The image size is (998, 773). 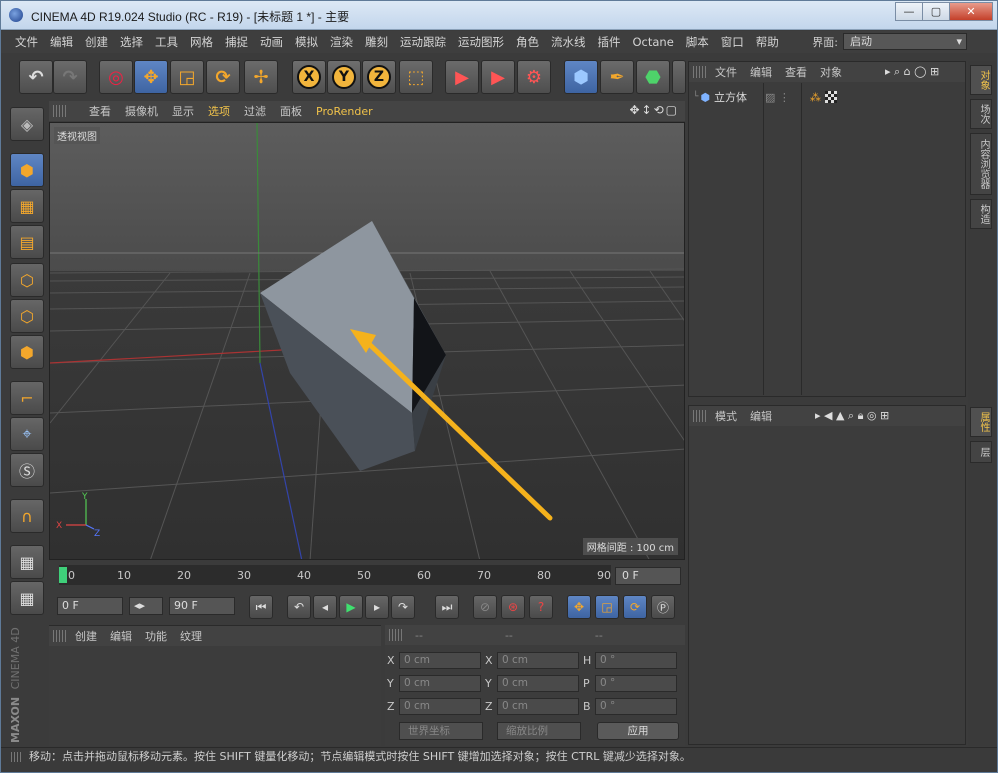 I want to click on prev-key-icon: ↶, so click(x=299, y=607).